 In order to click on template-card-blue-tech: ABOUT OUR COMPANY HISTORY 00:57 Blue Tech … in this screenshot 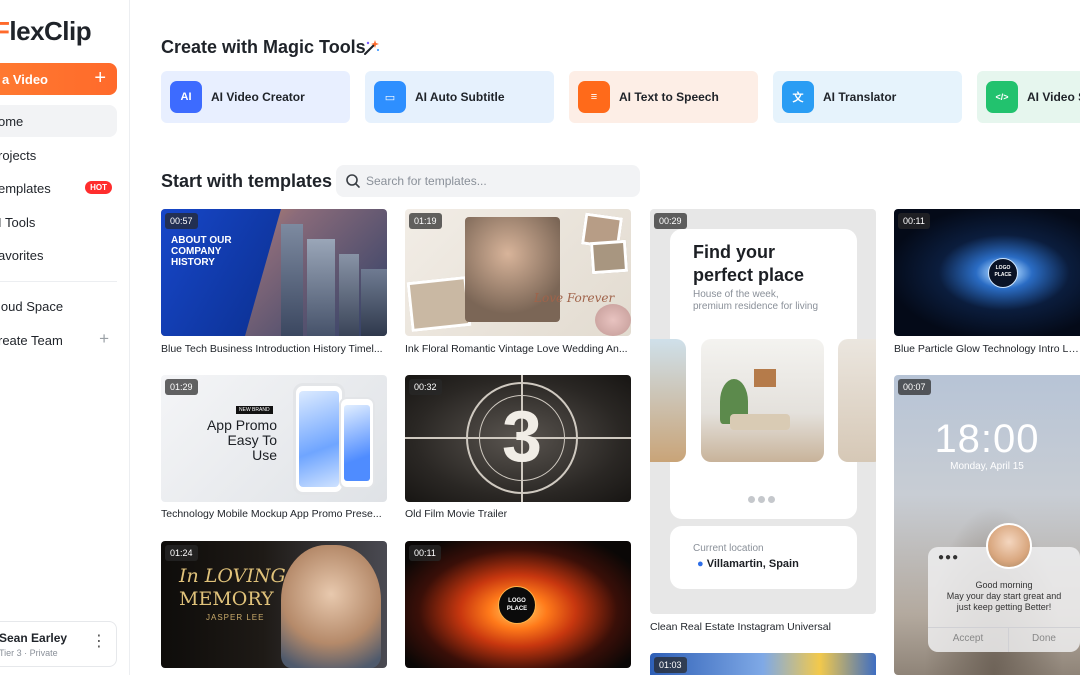, I will do `click(274, 284)`.